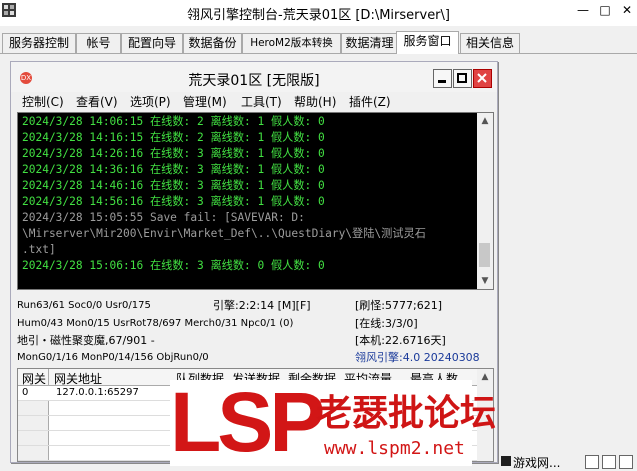 The height and width of the screenshot is (471, 637). I want to click on tab-data-cleanup: 数据清理, so click(369, 43).